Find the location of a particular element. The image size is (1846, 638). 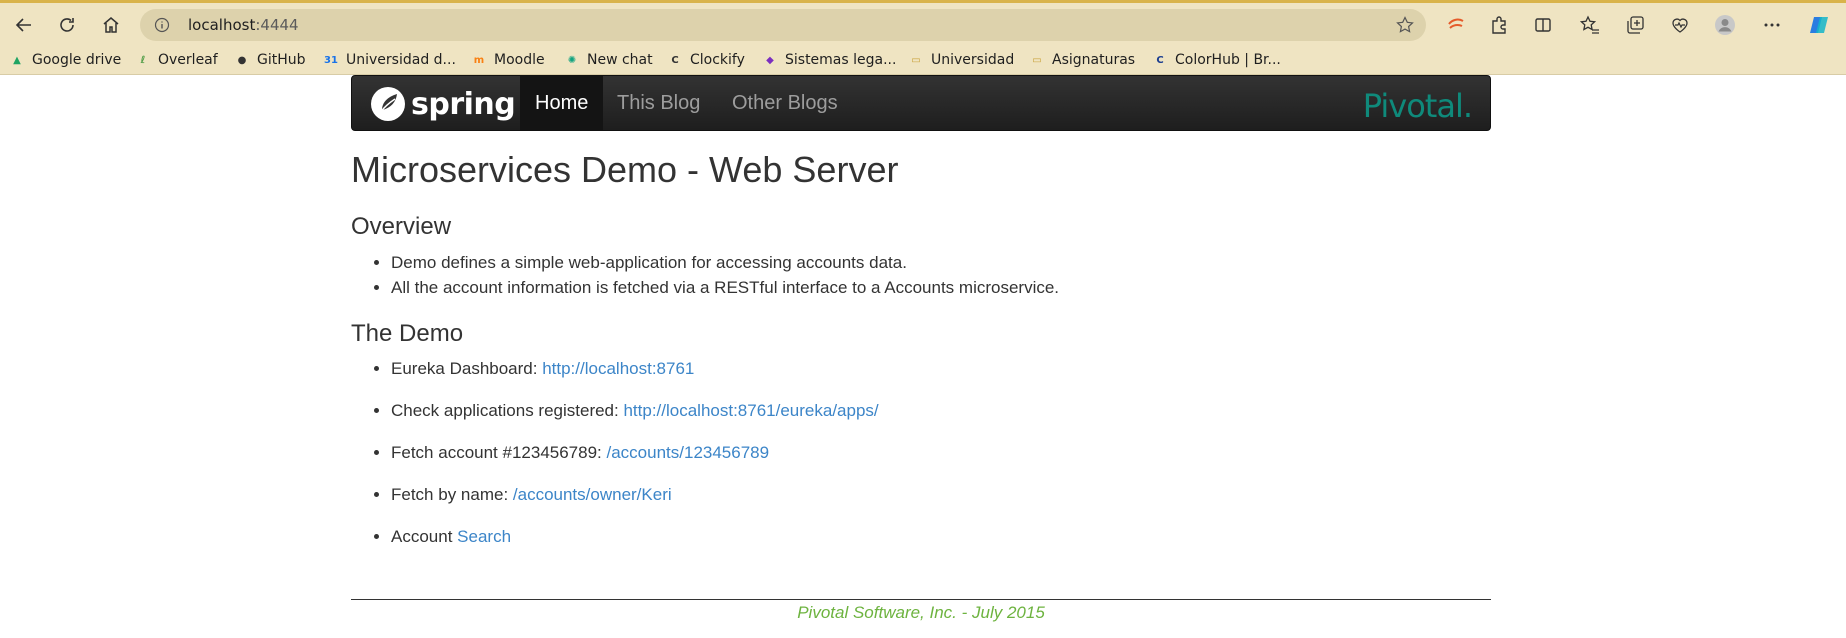

demo-item-label: Eureka Dashboard: is located at coordinates (467, 369).